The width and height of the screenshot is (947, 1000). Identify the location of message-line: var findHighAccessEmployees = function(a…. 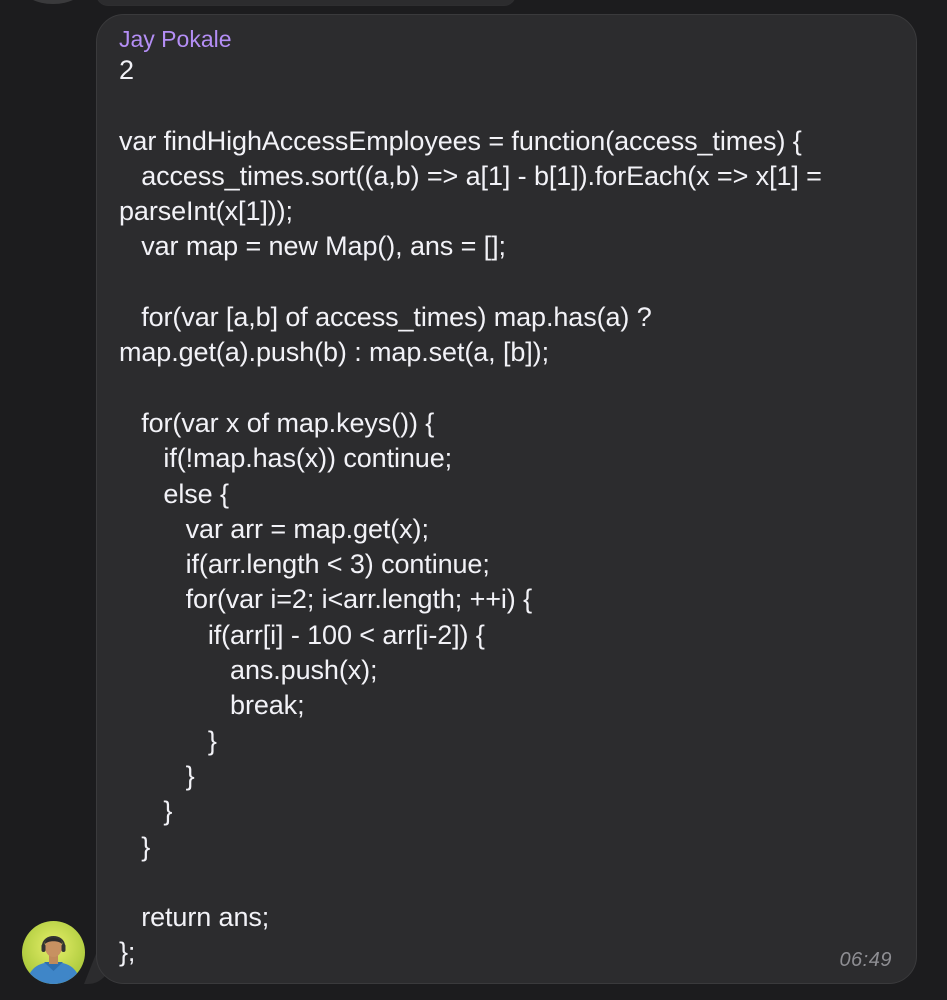
(460, 140).